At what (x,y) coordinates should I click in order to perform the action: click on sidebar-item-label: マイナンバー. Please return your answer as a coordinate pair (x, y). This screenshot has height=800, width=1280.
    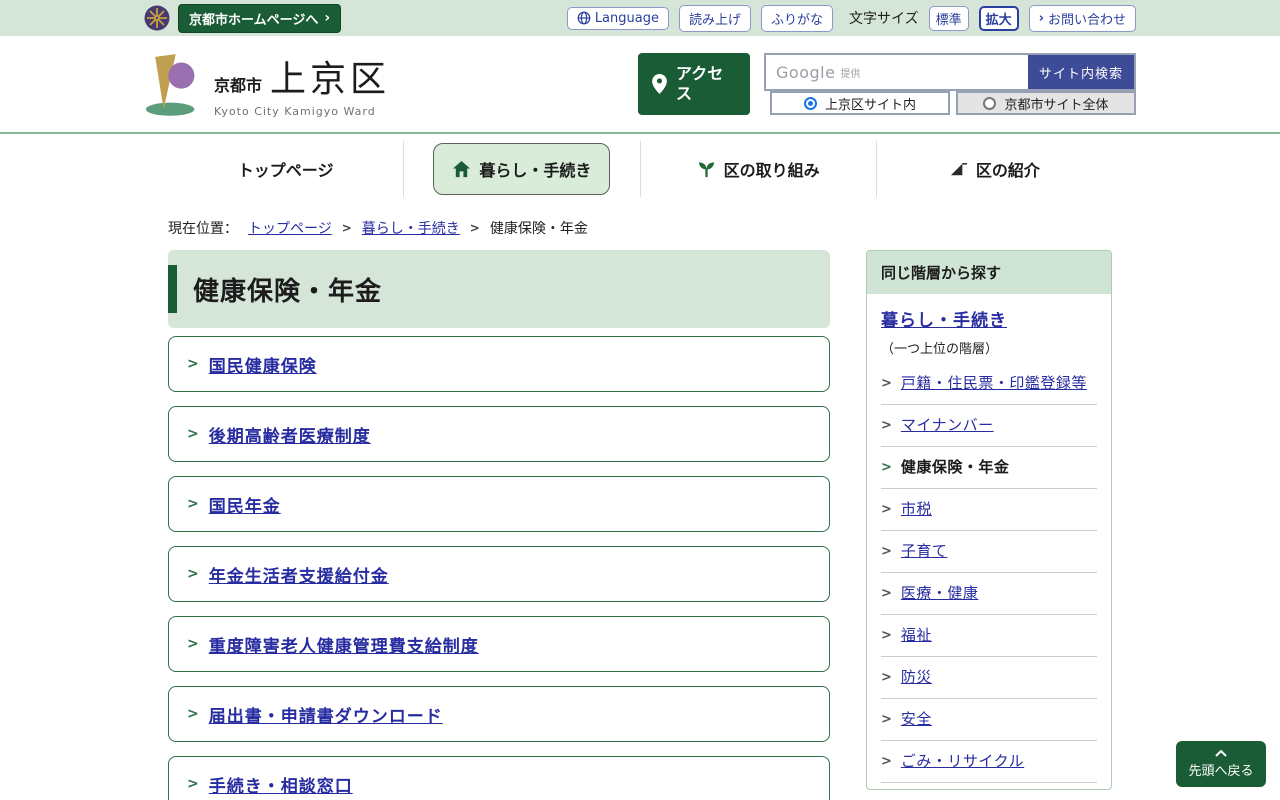
    Looking at the image, I should click on (947, 425).